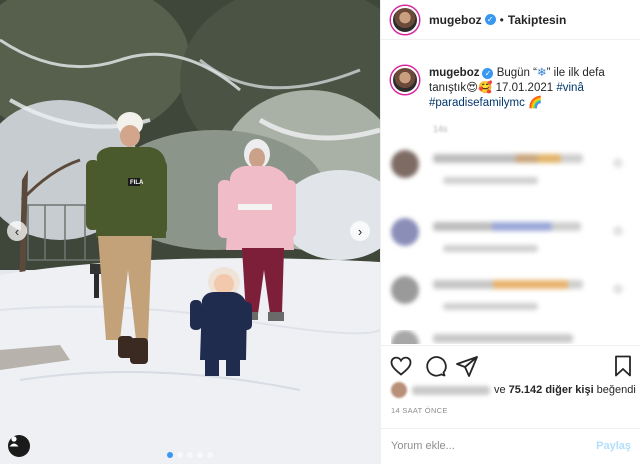 The height and width of the screenshot is (464, 640). What do you see at coordinates (613, 446) in the screenshot?
I see `post-comment-button: Paylaş` at bounding box center [613, 446].